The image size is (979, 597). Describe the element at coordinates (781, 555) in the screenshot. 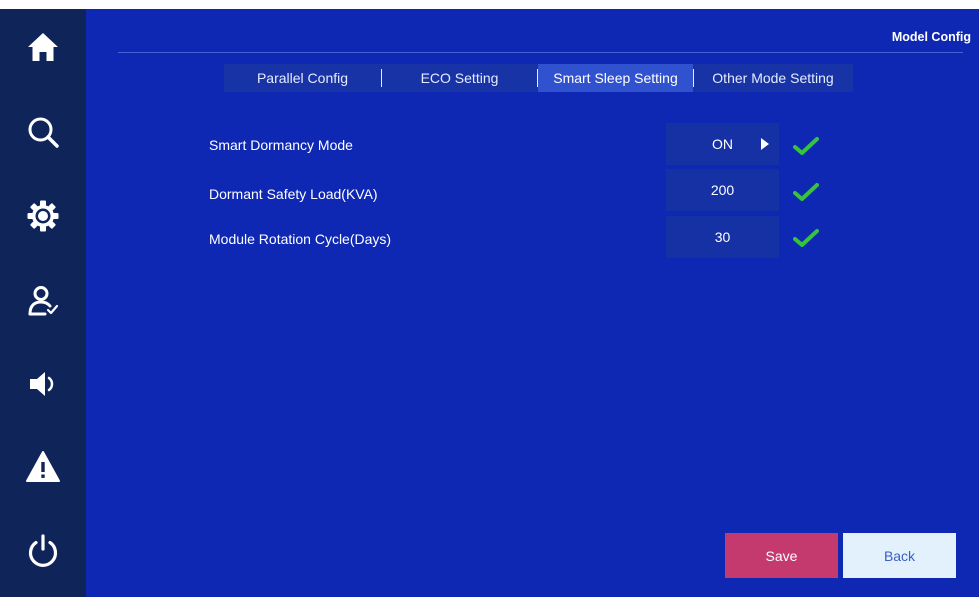

I see `save-button: Save` at that location.